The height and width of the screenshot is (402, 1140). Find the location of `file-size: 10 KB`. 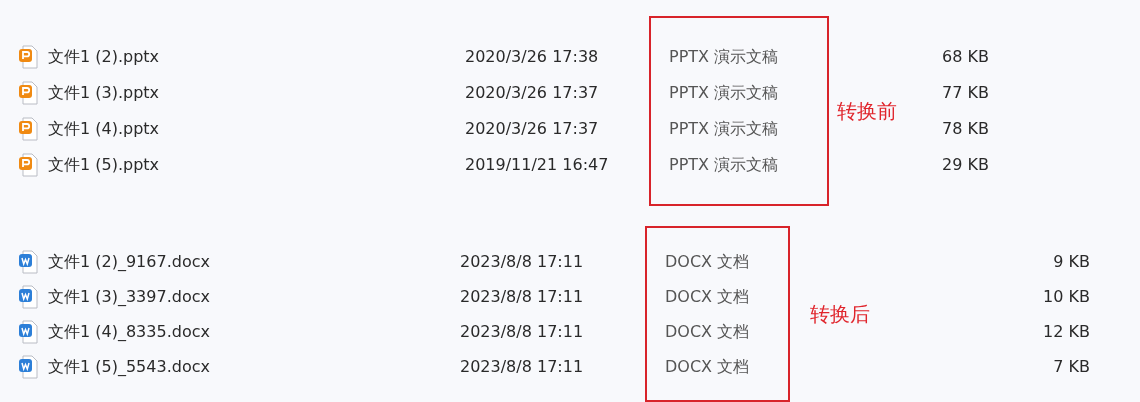

file-size: 10 KB is located at coordinates (1066, 296).